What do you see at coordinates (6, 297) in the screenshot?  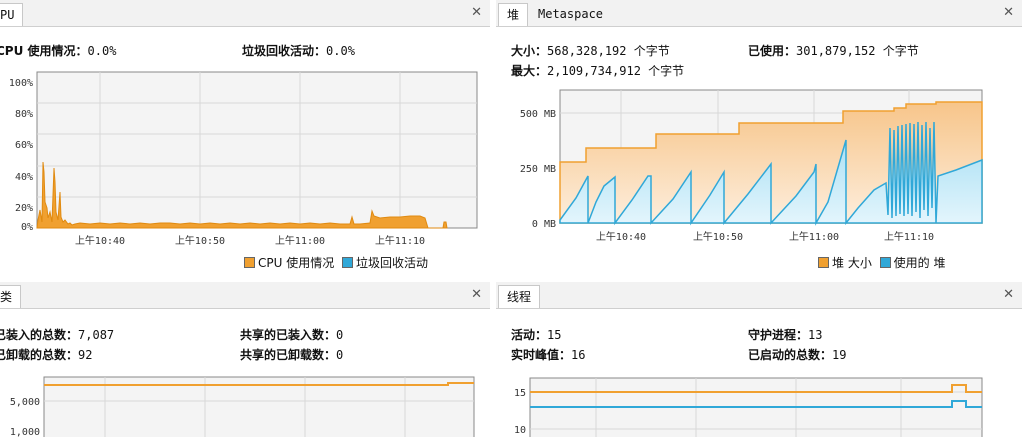 I see `tab-classes-label: 类` at bounding box center [6, 297].